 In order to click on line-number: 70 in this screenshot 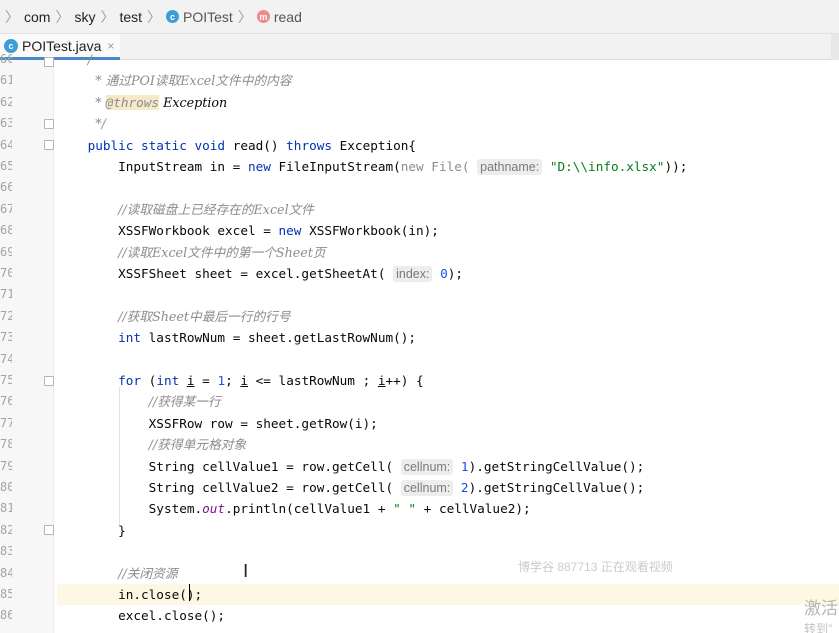, I will do `click(6, 273)`.